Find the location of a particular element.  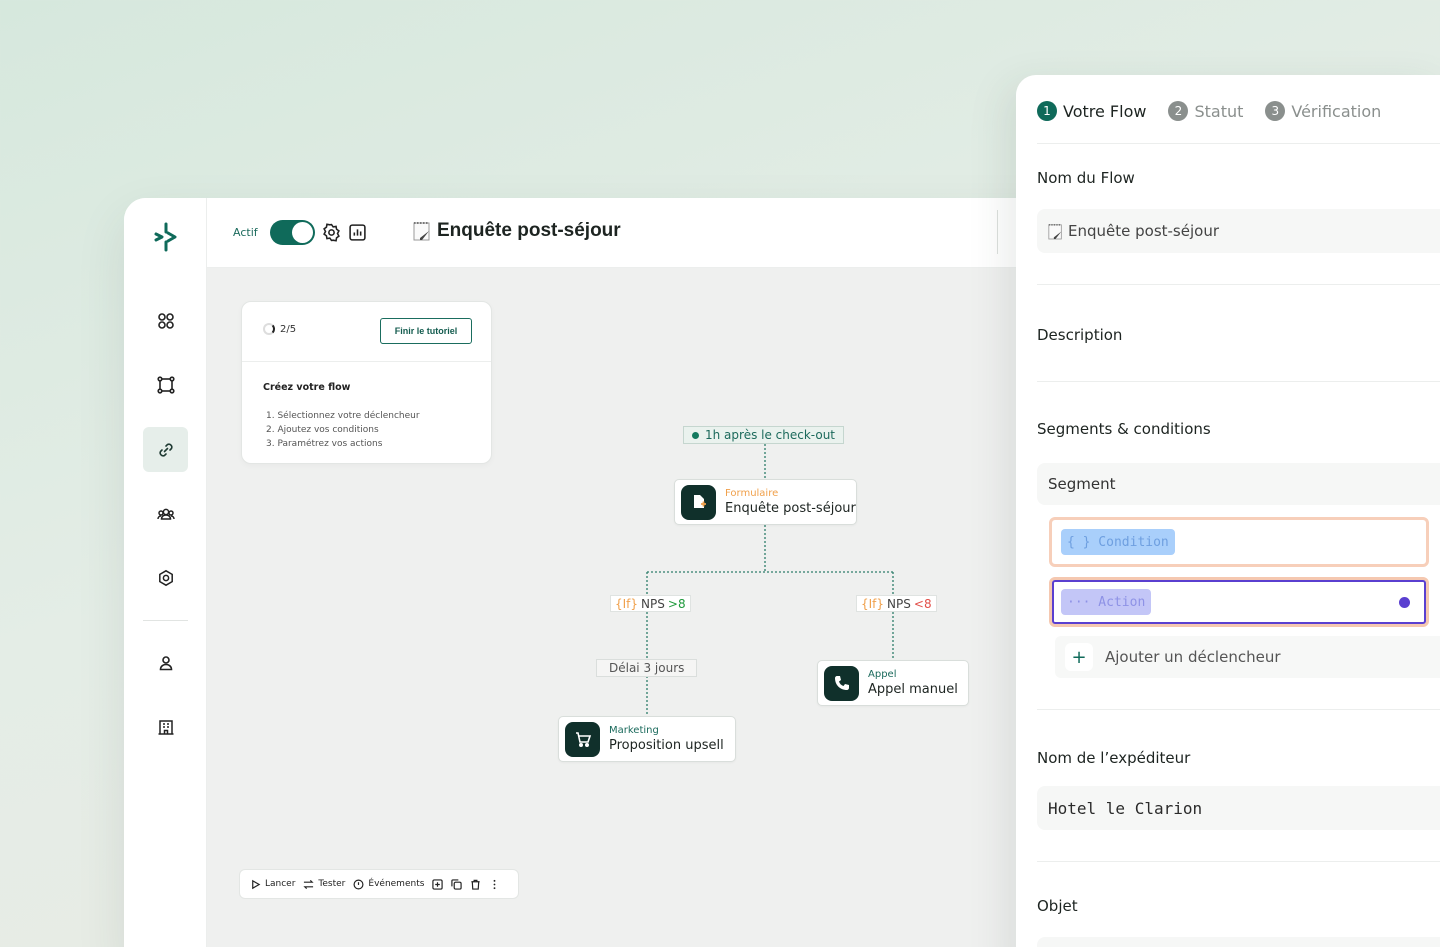

subject-label: Objet is located at coordinates (1057, 906).